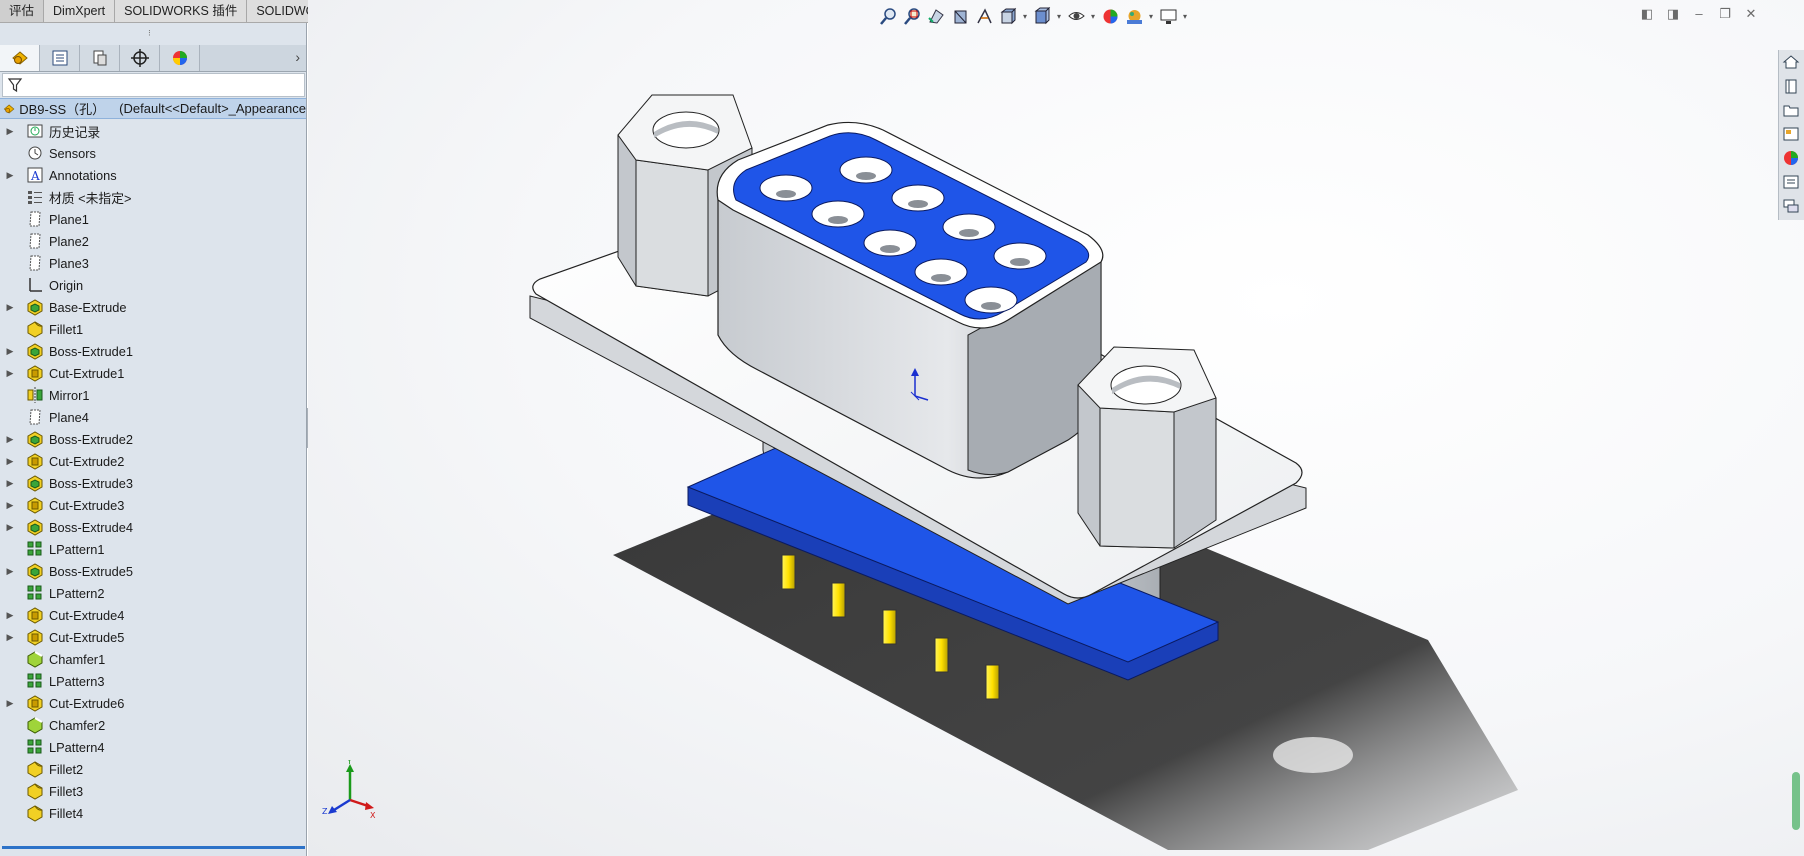 This screenshot has height=856, width=1804. I want to click on tab-solidworks-addins: SOLIDWORKS 插件, so click(181, 11).